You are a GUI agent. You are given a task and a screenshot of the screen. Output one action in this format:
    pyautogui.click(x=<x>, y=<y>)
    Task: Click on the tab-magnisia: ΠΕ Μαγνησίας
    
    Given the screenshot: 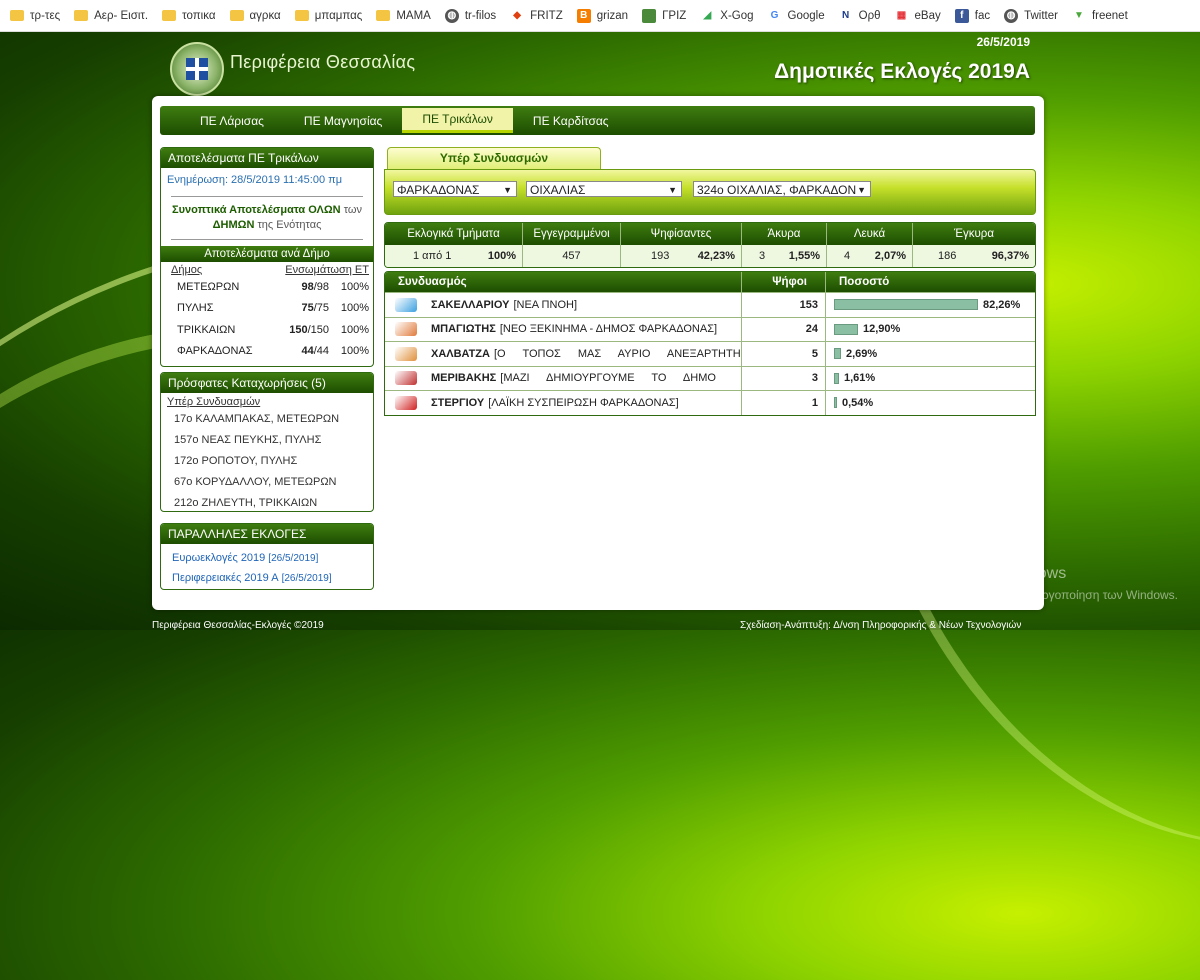 What is the action you would take?
    pyautogui.click(x=343, y=121)
    